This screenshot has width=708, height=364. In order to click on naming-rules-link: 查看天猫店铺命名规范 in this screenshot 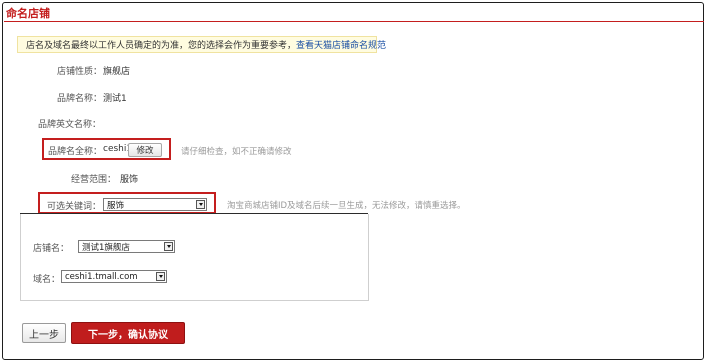, I will do `click(341, 44)`.